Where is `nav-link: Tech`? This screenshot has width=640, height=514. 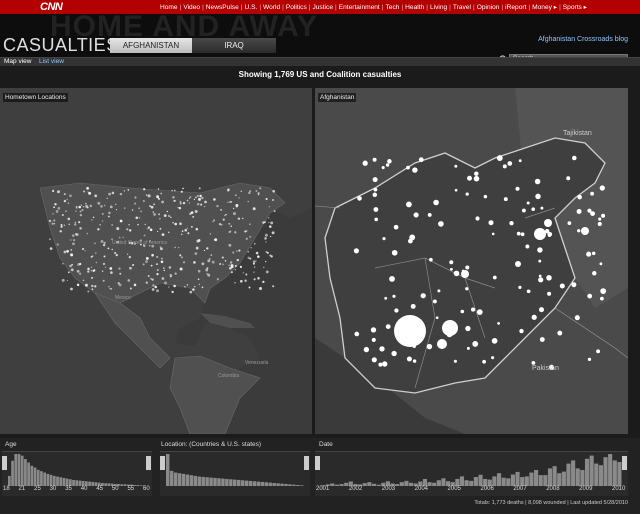 nav-link: Tech is located at coordinates (393, 7).